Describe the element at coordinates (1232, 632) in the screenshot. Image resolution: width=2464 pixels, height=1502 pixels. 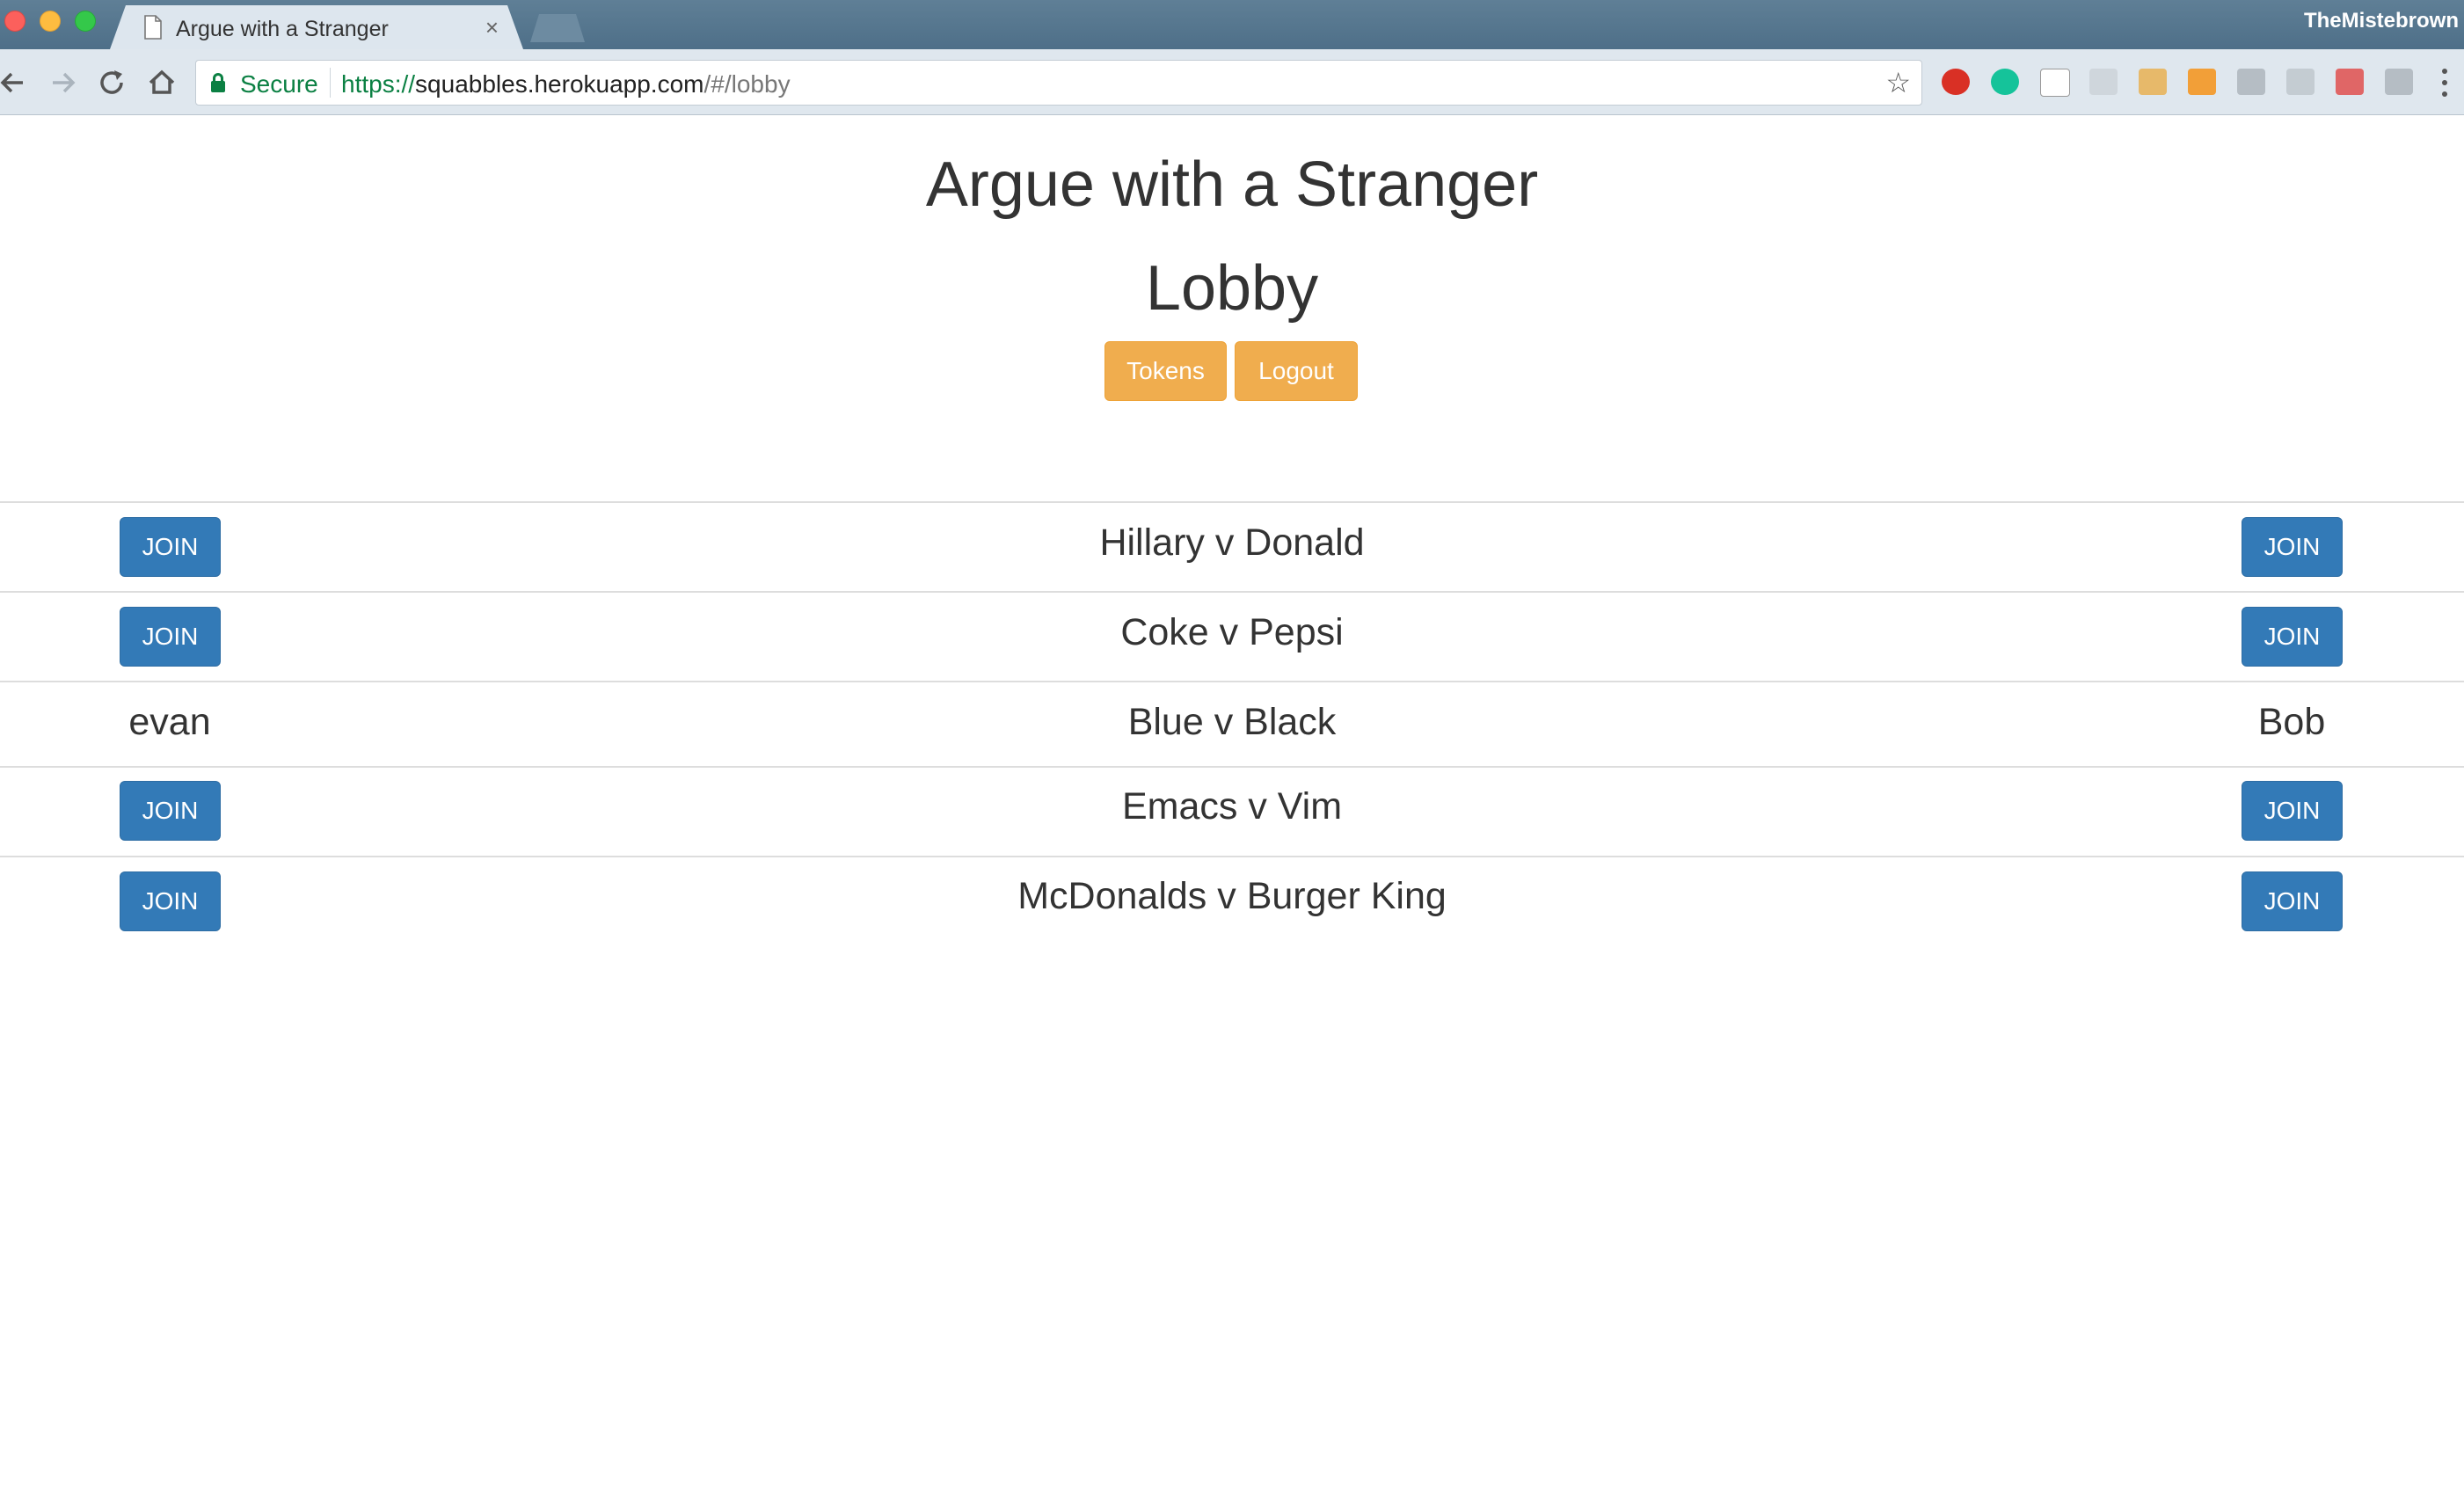
I see `room-topic: Coke v Pepsi` at that location.